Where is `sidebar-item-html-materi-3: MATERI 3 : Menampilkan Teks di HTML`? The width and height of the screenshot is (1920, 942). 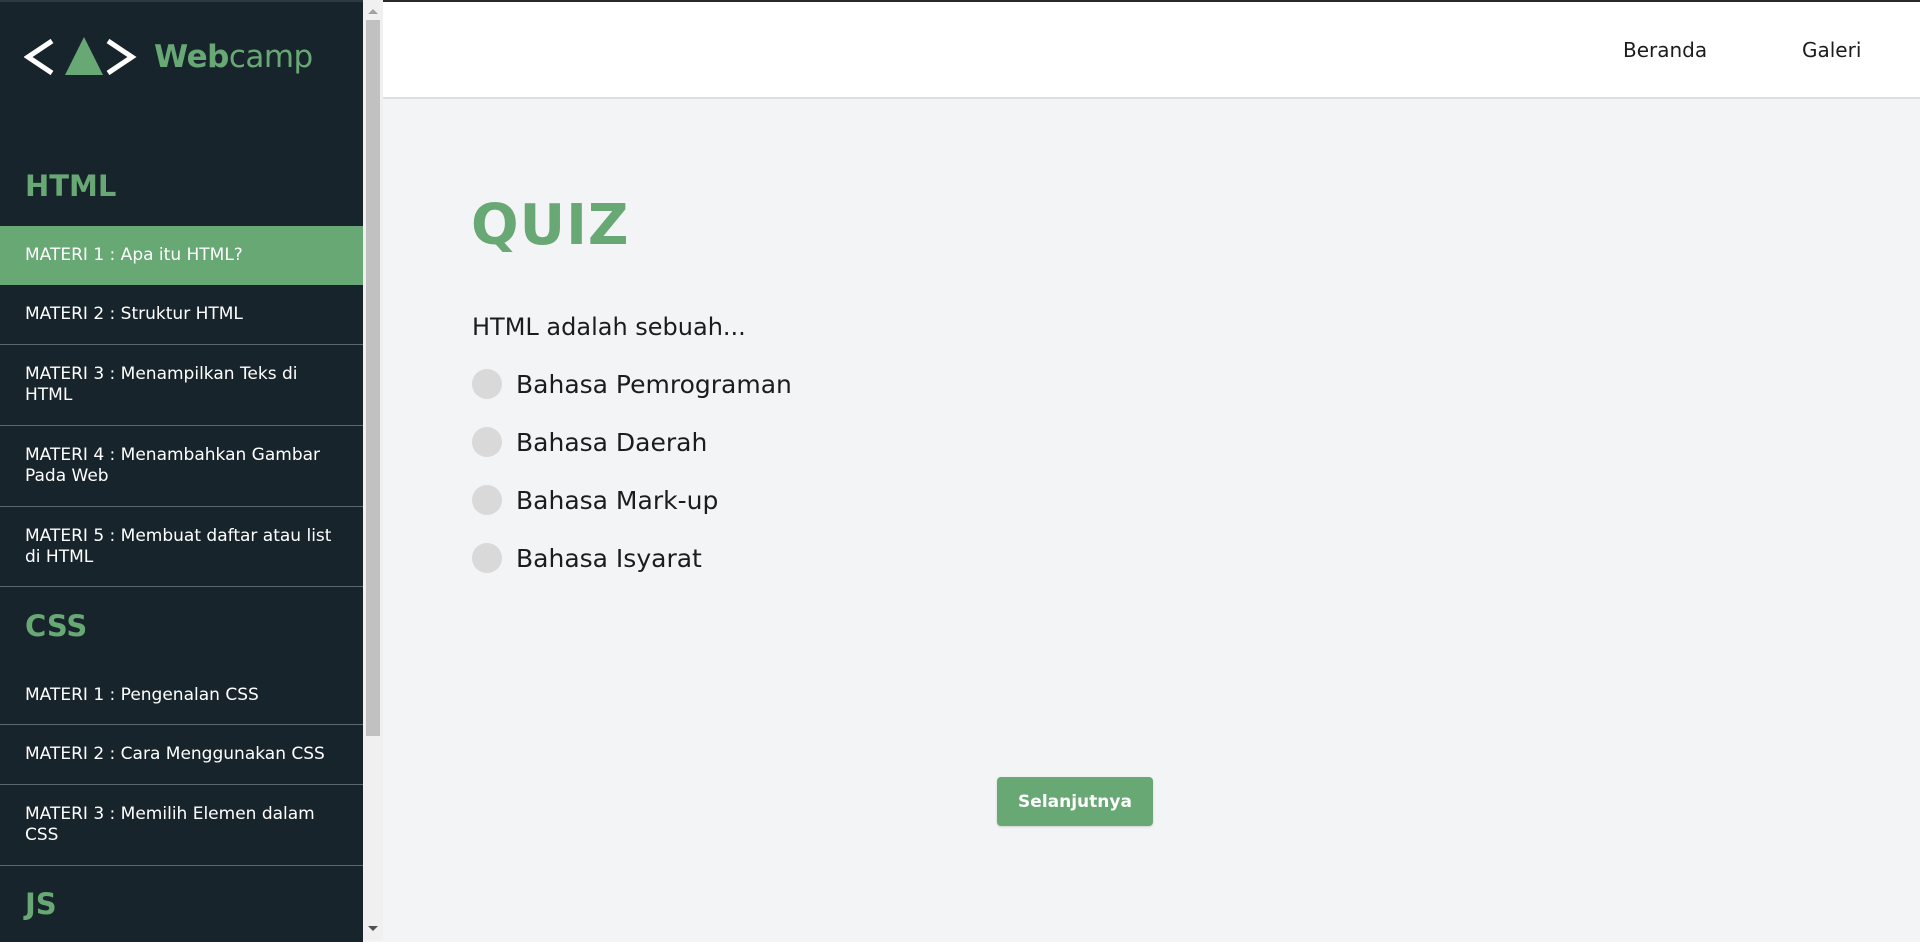
sidebar-item-html-materi-3: MATERI 3 : Menampilkan Teks di HTML is located at coordinates (181, 385).